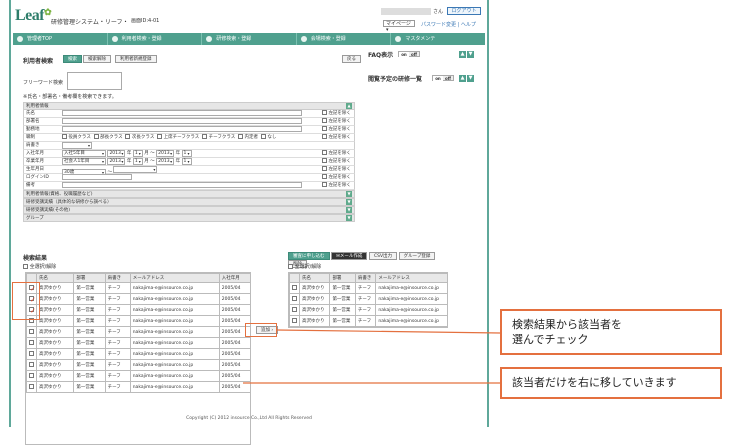 This screenshot has height=445, width=730. What do you see at coordinates (611, 332) in the screenshot?
I see `callout-check-results: 検索結果から該当者を 選んでチェック` at bounding box center [611, 332].